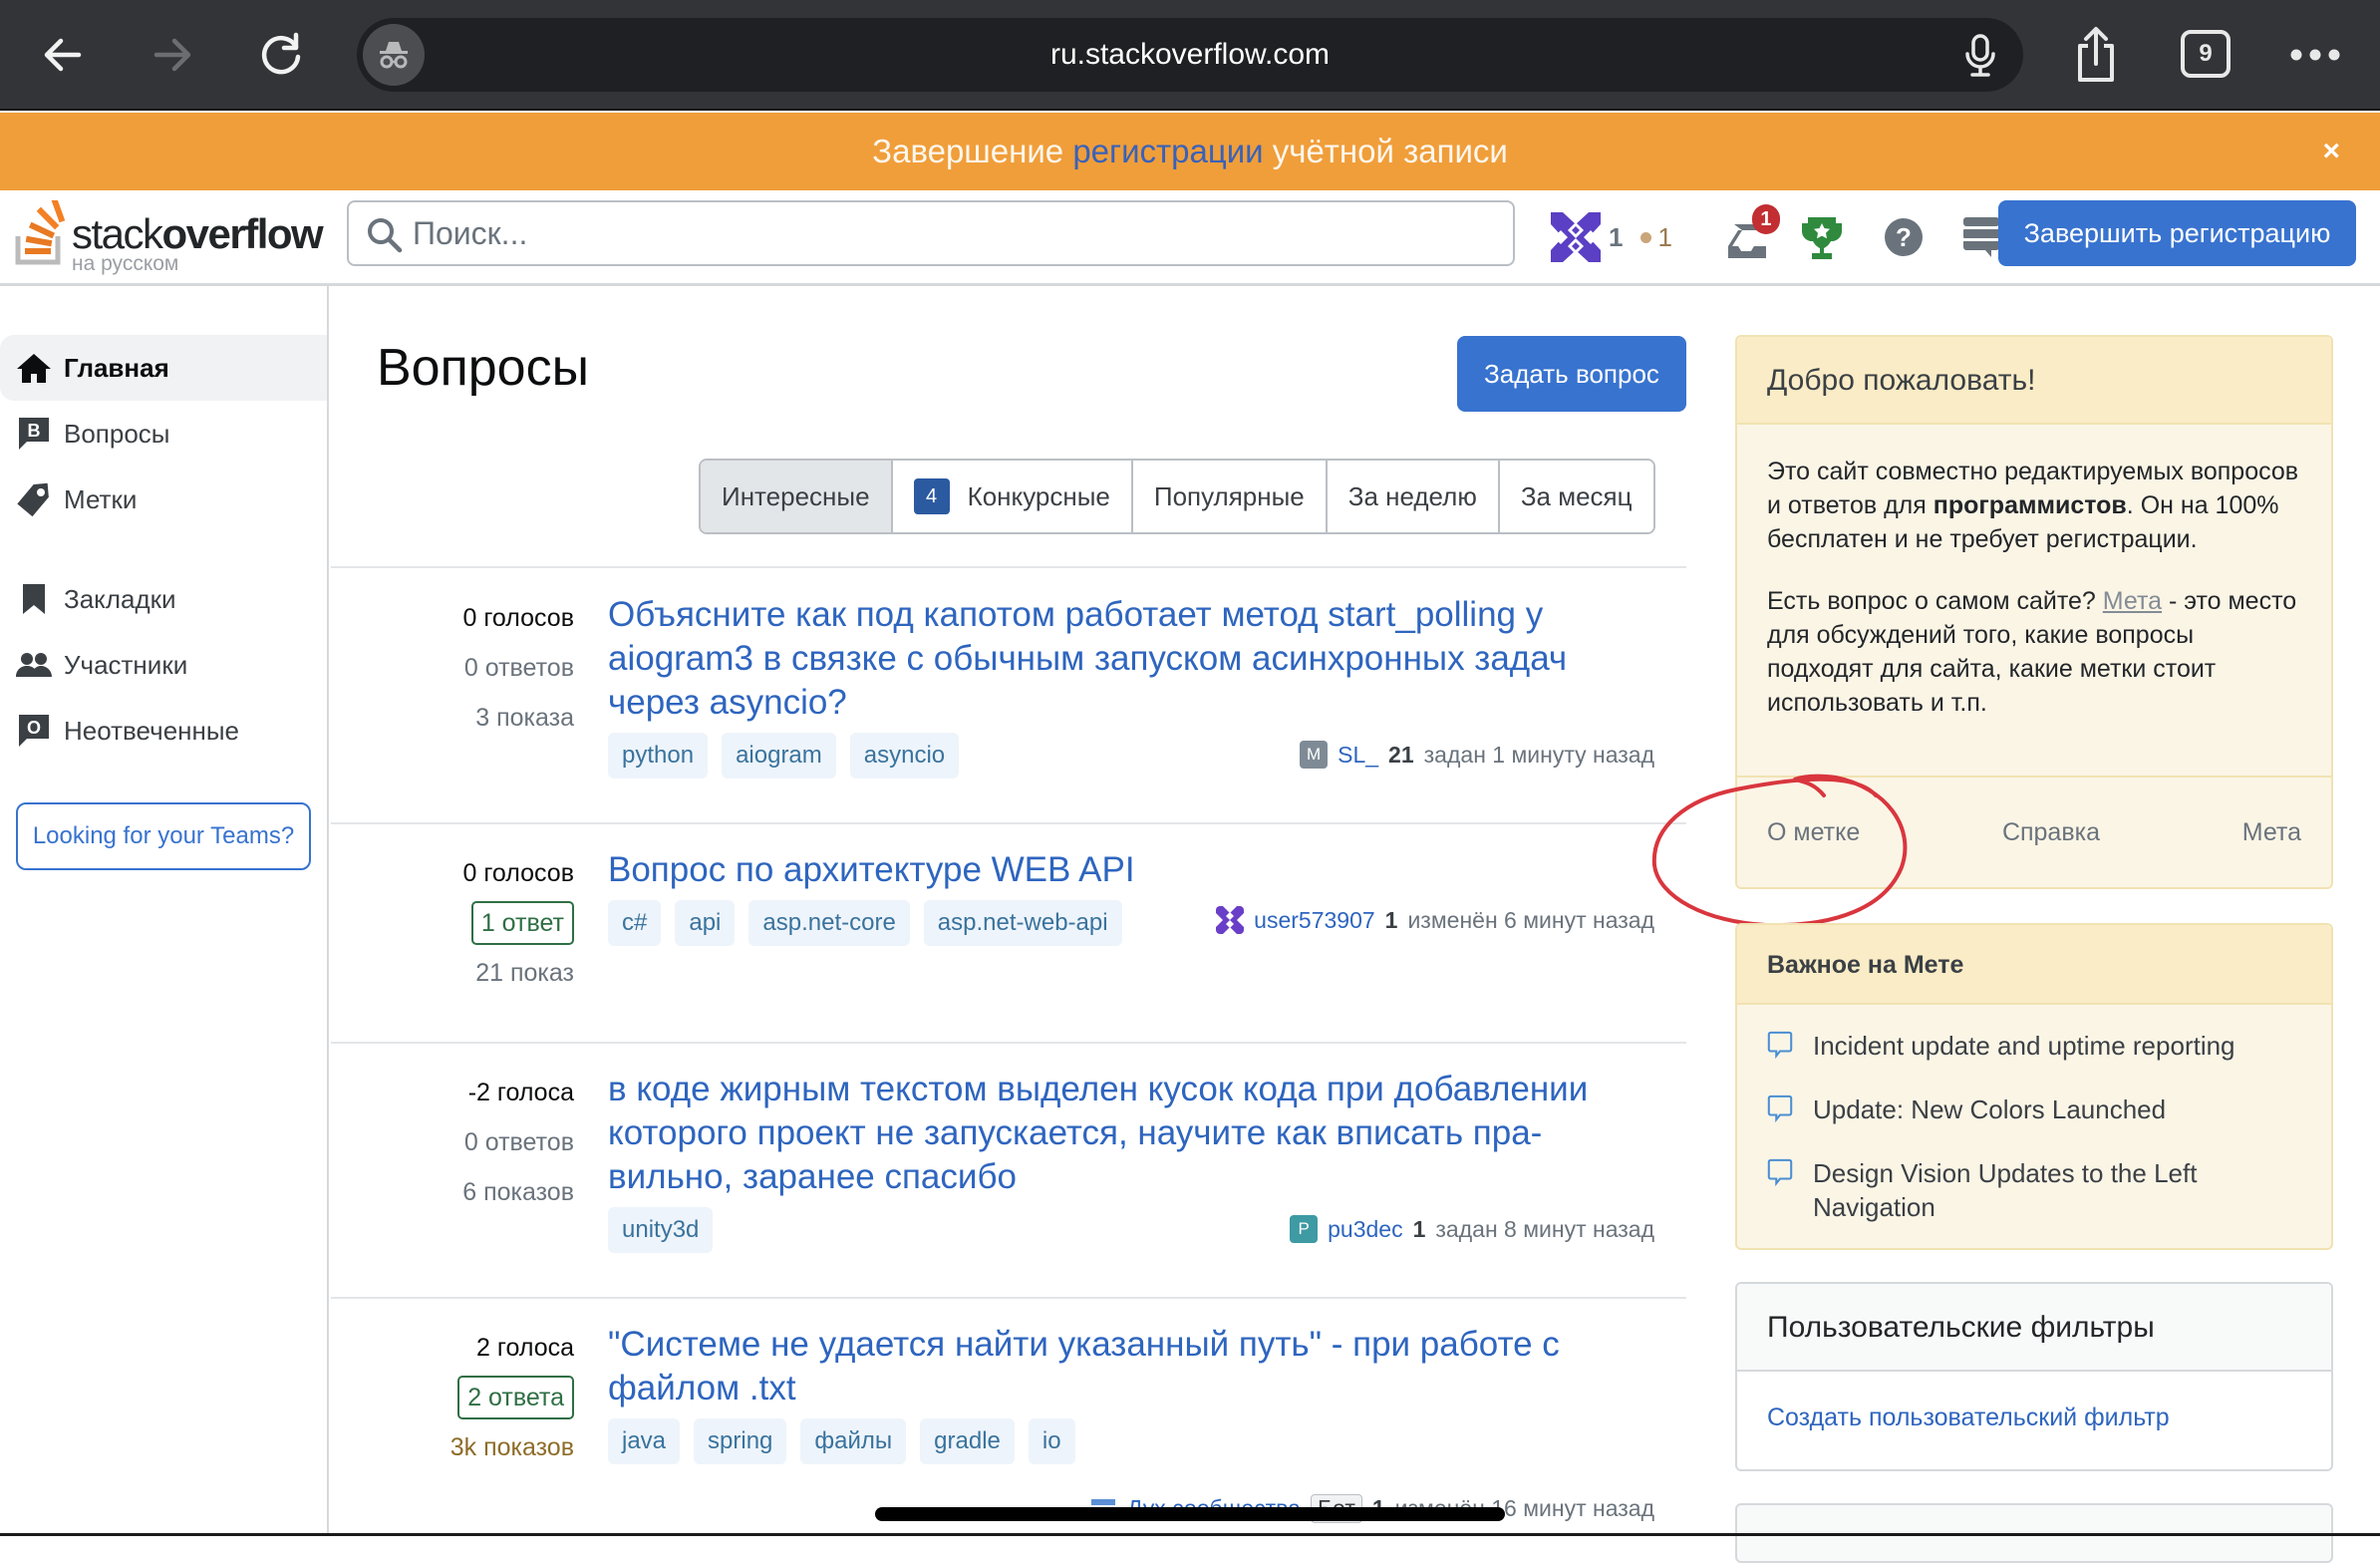 The image size is (2380, 1563). Describe the element at coordinates (2034, 1328) in the screenshot. I see `custom-filters-title: Пользовательские фильтры` at that location.